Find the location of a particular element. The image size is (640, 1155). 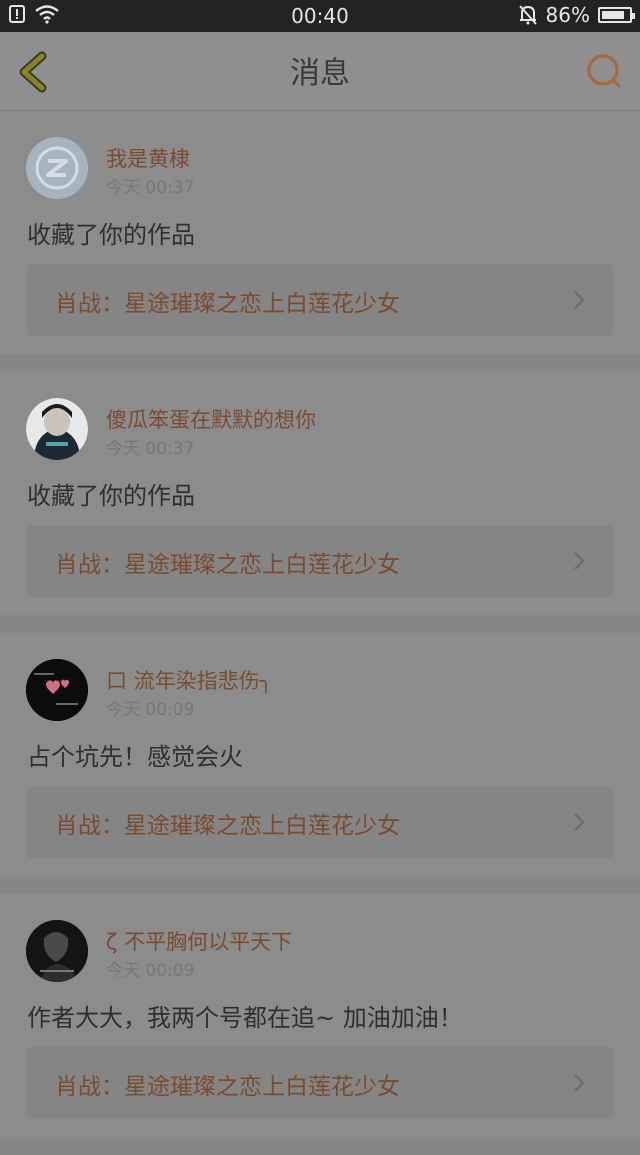

photo-avatar-image is located at coordinates (57, 429).